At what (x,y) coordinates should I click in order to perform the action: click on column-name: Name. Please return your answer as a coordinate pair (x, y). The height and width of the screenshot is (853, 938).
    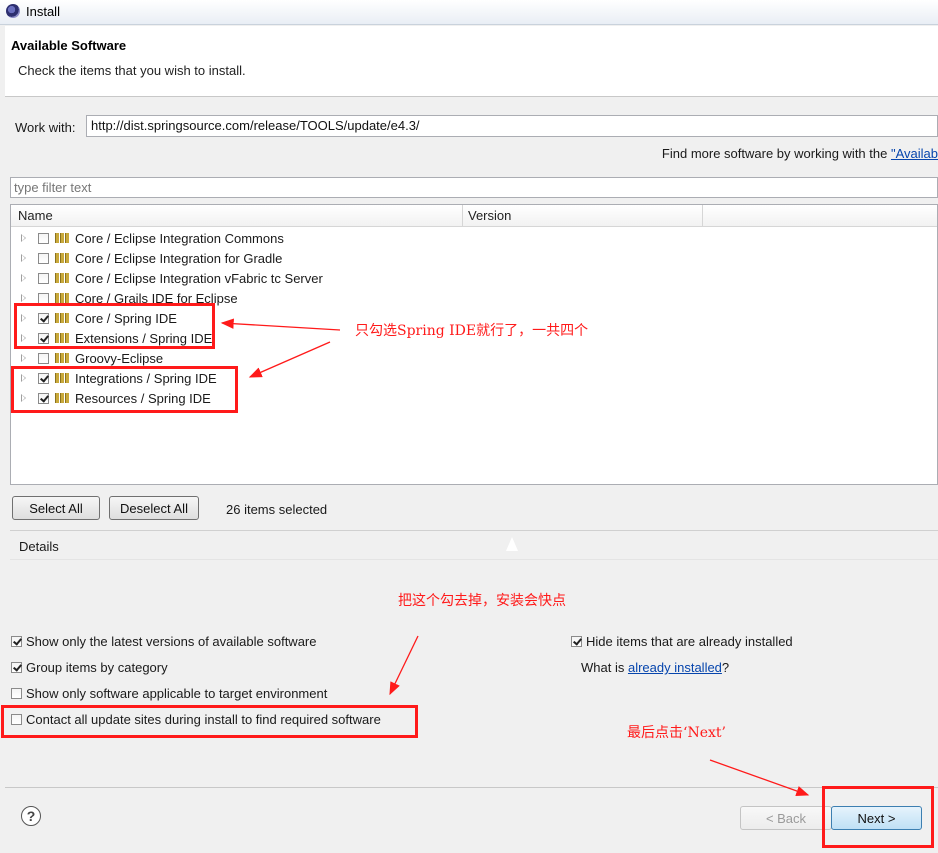
    Looking at the image, I should click on (35, 215).